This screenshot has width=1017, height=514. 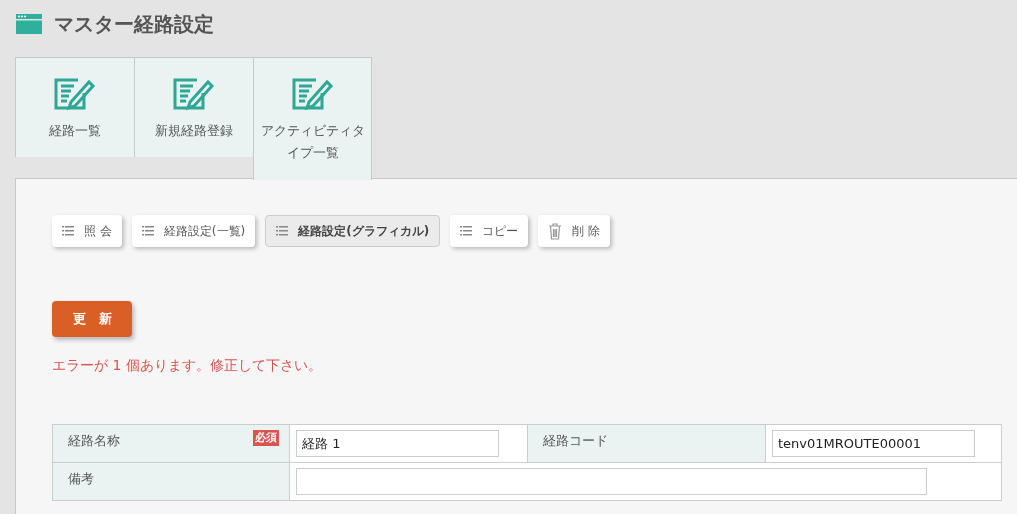 What do you see at coordinates (29, 24) in the screenshot?
I see `window-icon` at bounding box center [29, 24].